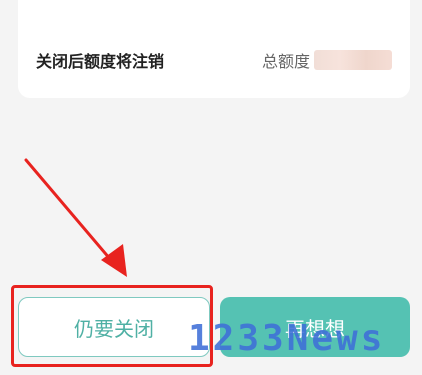 This screenshot has width=422, height=375. Describe the element at coordinates (114, 327) in the screenshot. I see `confirm-close-button: 仍要关闭` at that location.